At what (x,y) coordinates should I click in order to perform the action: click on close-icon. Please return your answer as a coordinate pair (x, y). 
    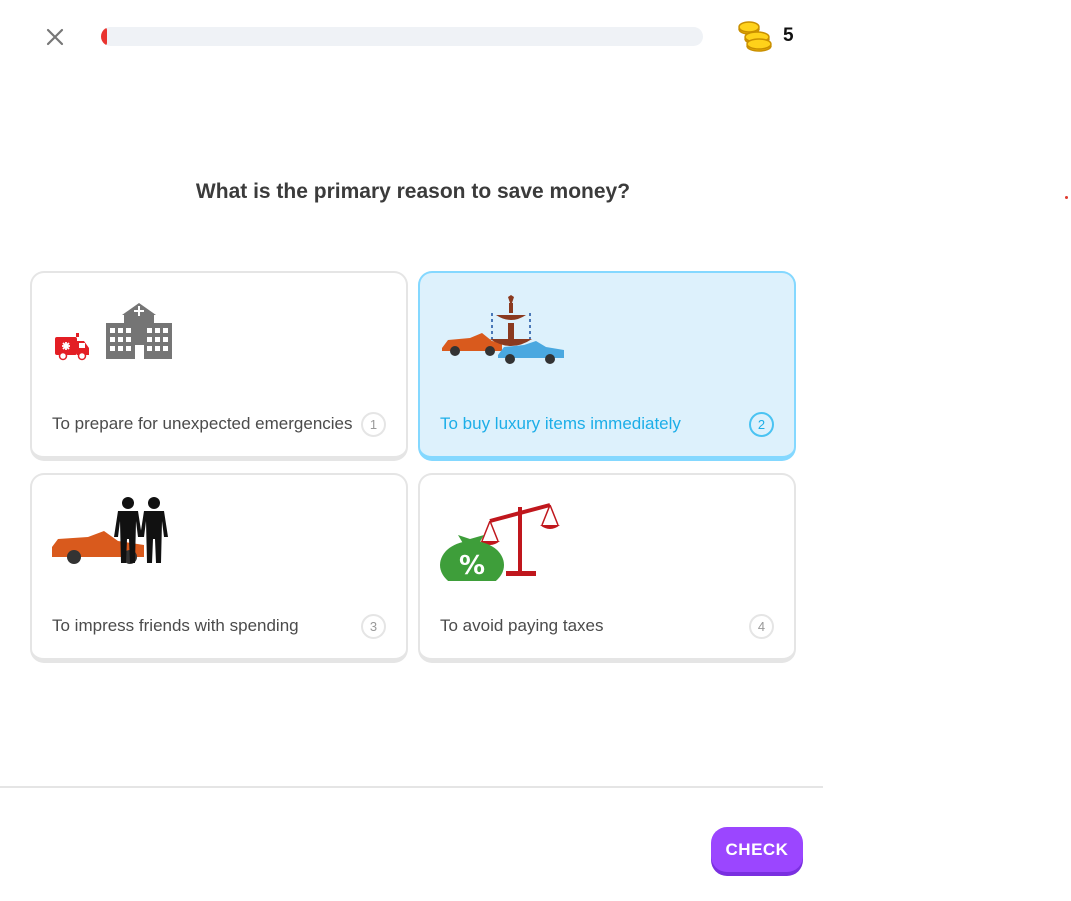
    Looking at the image, I should click on (55, 37).